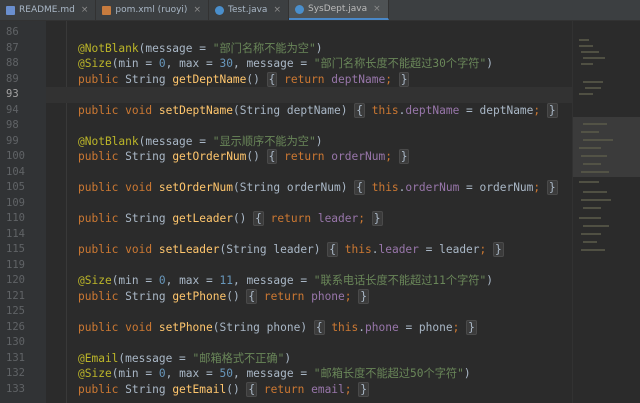  Describe the element at coordinates (12, 109) in the screenshot. I see `line-number: 94` at that location.